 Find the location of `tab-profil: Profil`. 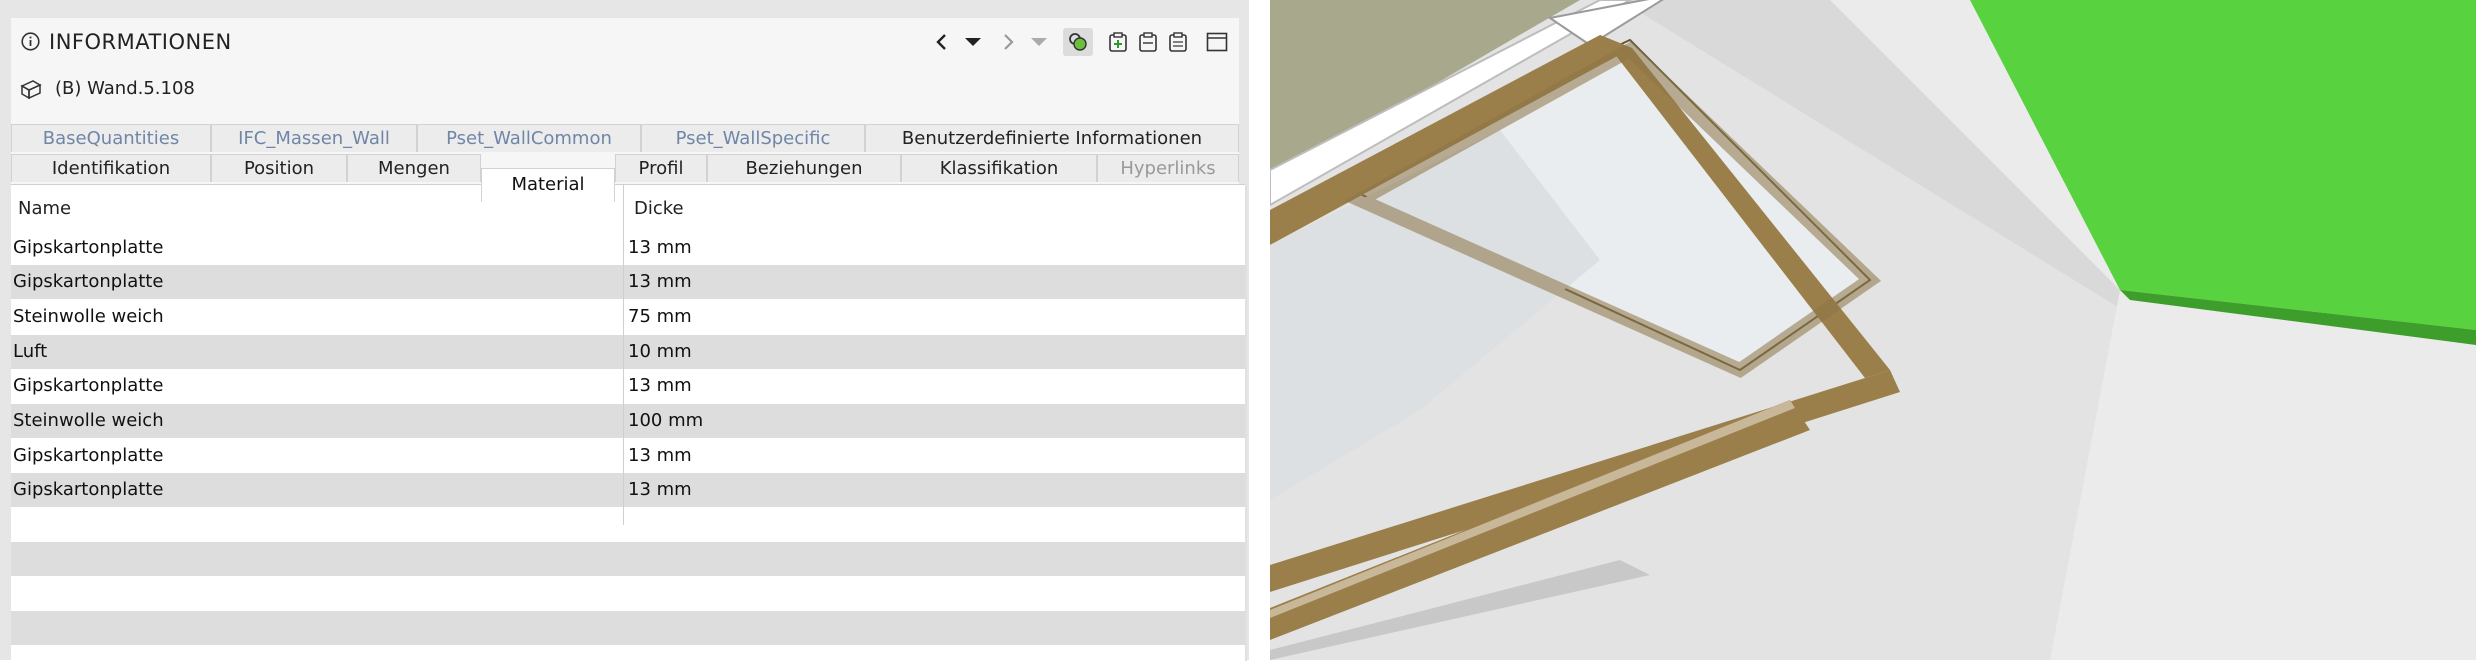

tab-profil: Profil is located at coordinates (661, 168).